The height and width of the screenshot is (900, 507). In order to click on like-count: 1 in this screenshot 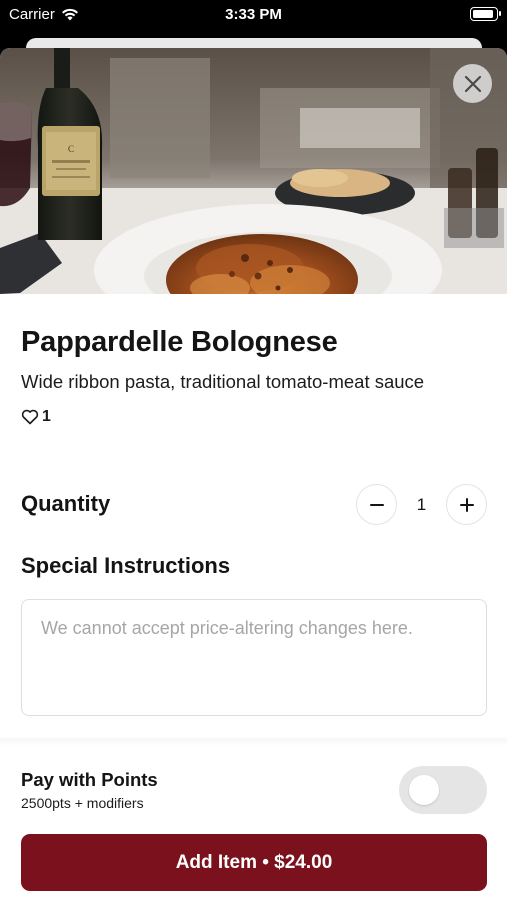, I will do `click(36, 417)`.